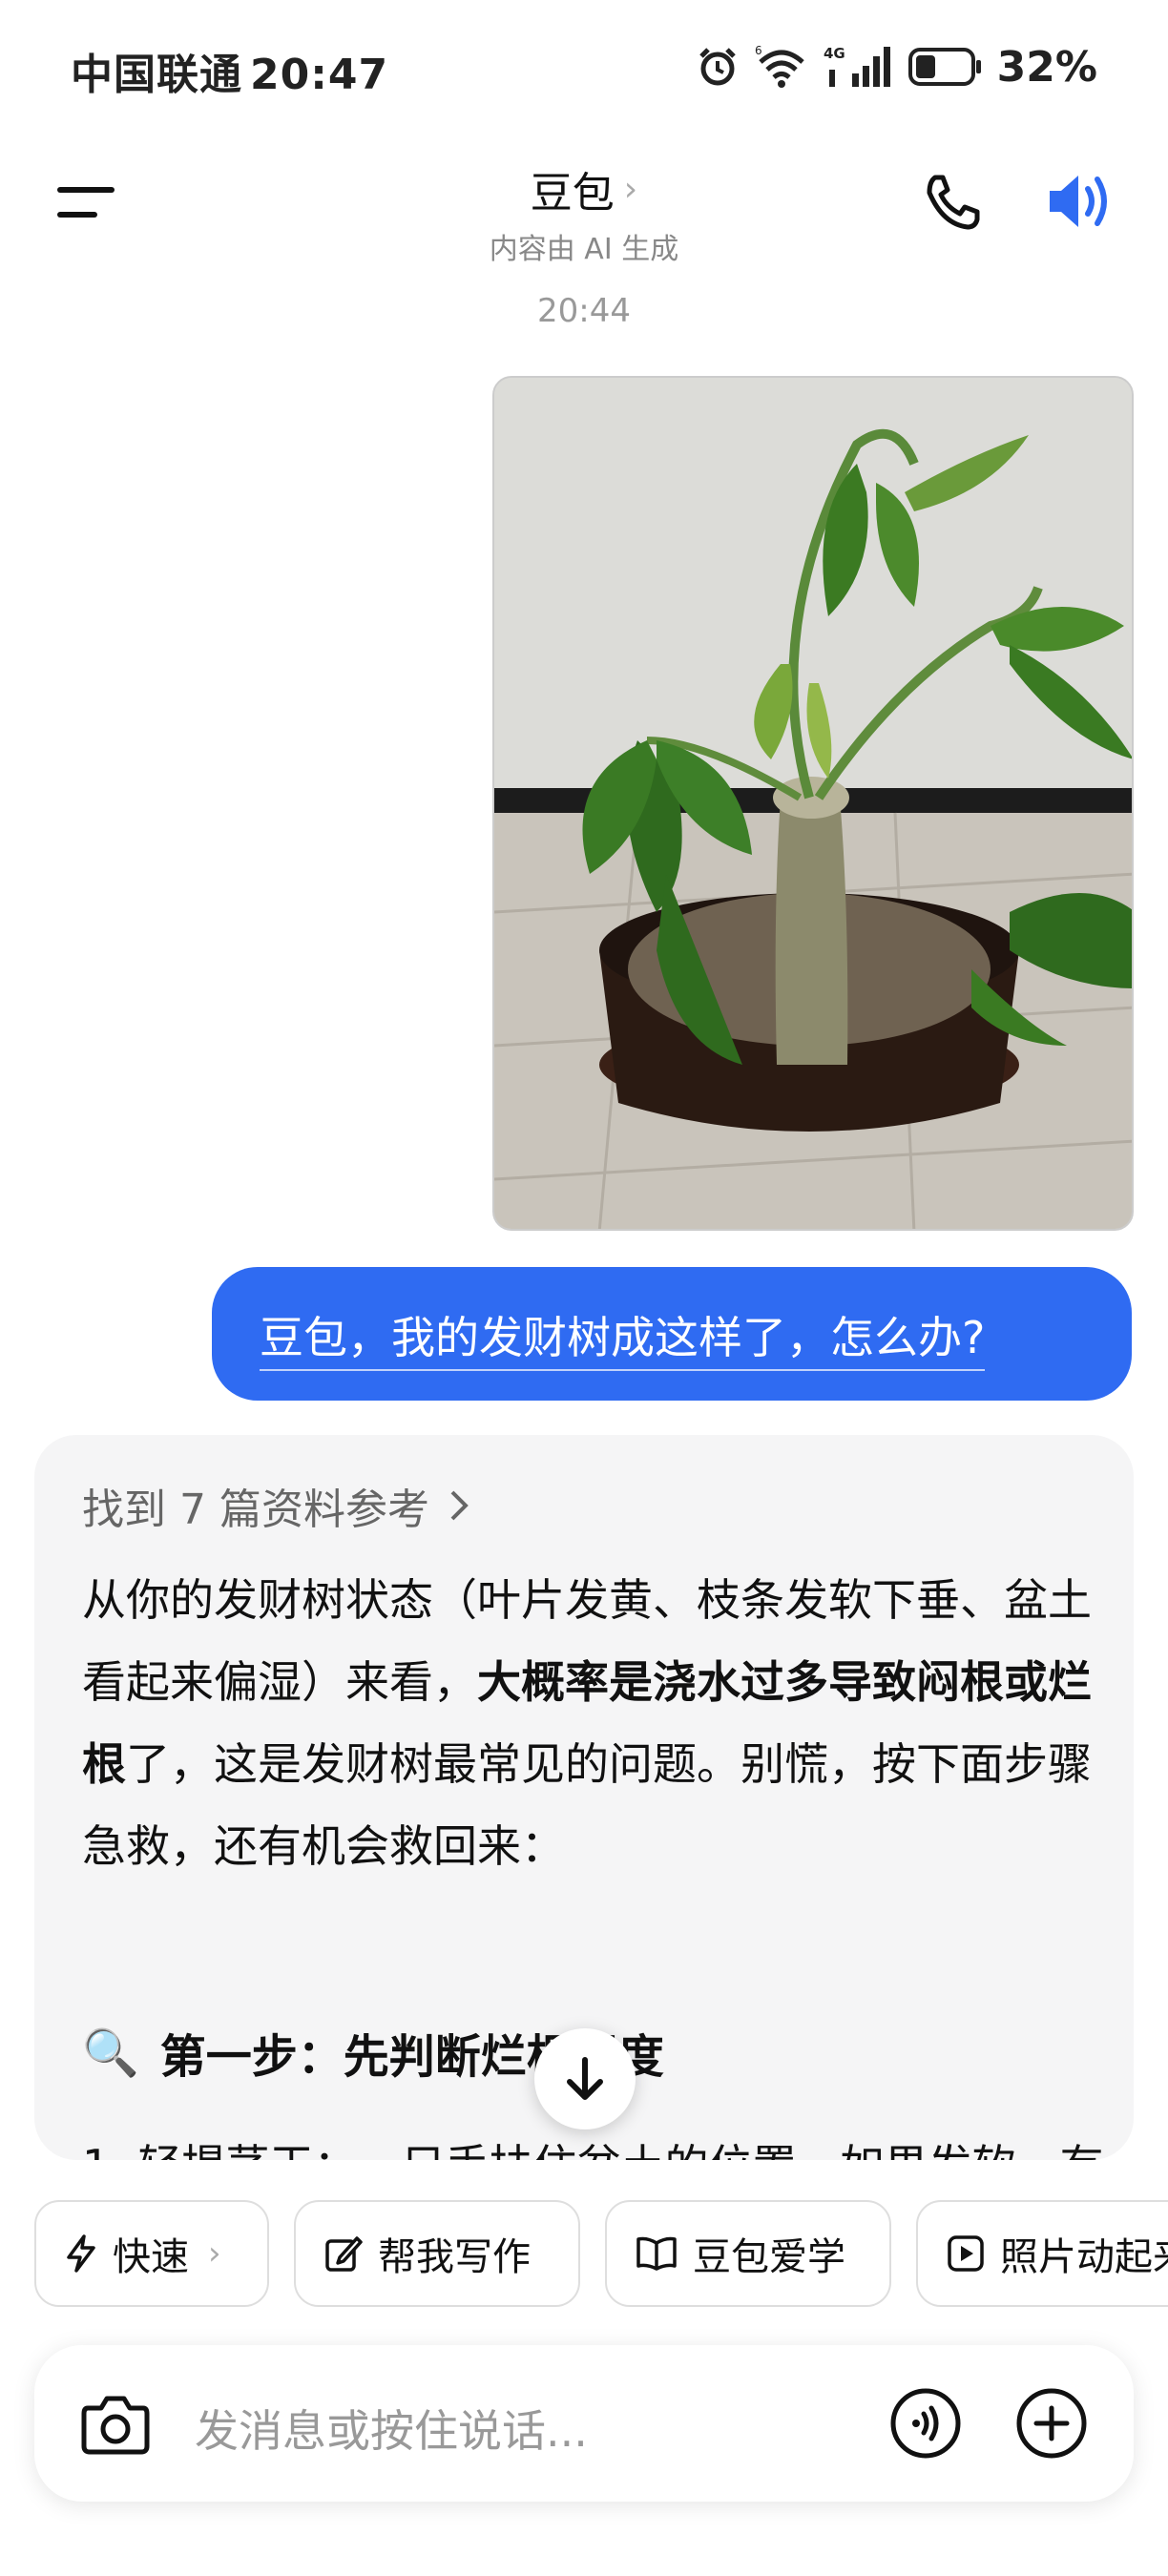 The width and height of the screenshot is (1168, 2576). I want to click on bot-name: 豆包, so click(572, 193).